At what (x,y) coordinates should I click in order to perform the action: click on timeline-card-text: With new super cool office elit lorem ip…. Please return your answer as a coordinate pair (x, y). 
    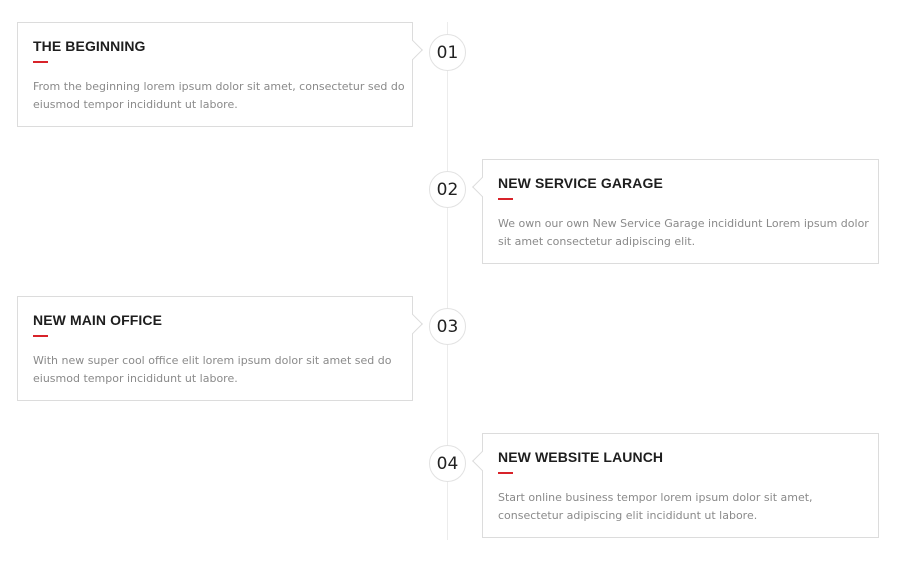
    Looking at the image, I should click on (212, 369).